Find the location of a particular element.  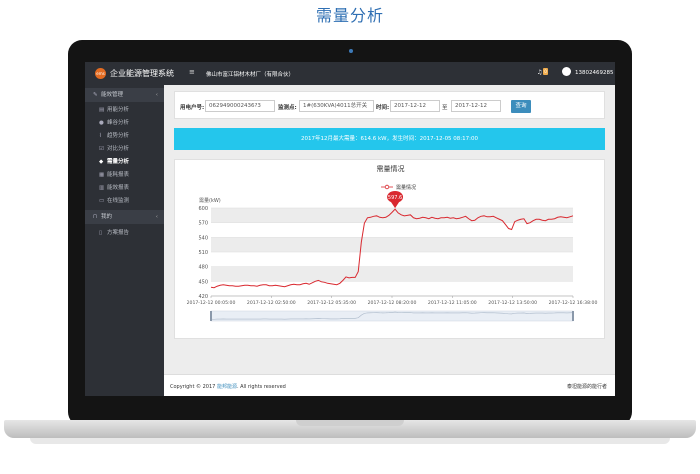

y-tick-label: 420 is located at coordinates (203, 297).